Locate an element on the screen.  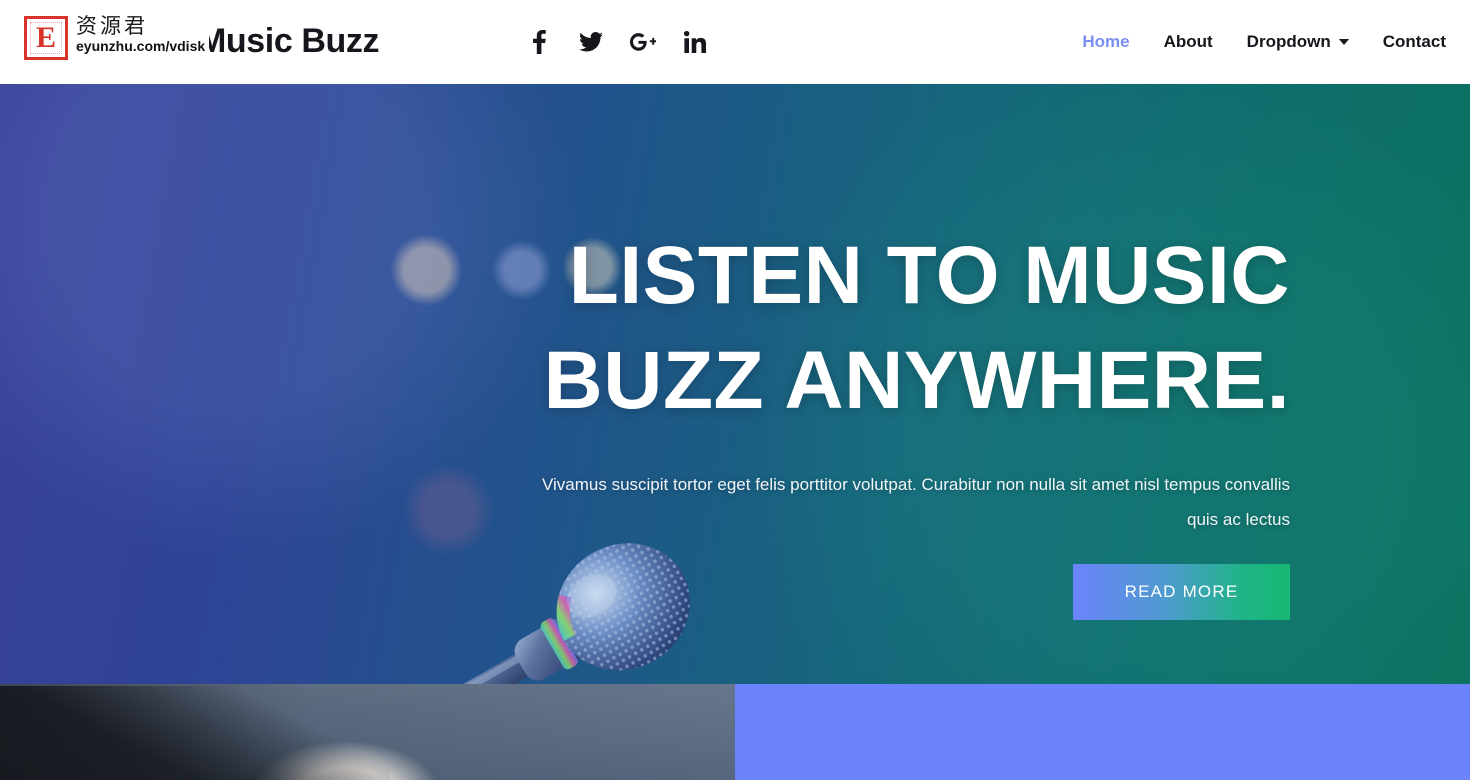
linkedin-icon is located at coordinates (695, 42).